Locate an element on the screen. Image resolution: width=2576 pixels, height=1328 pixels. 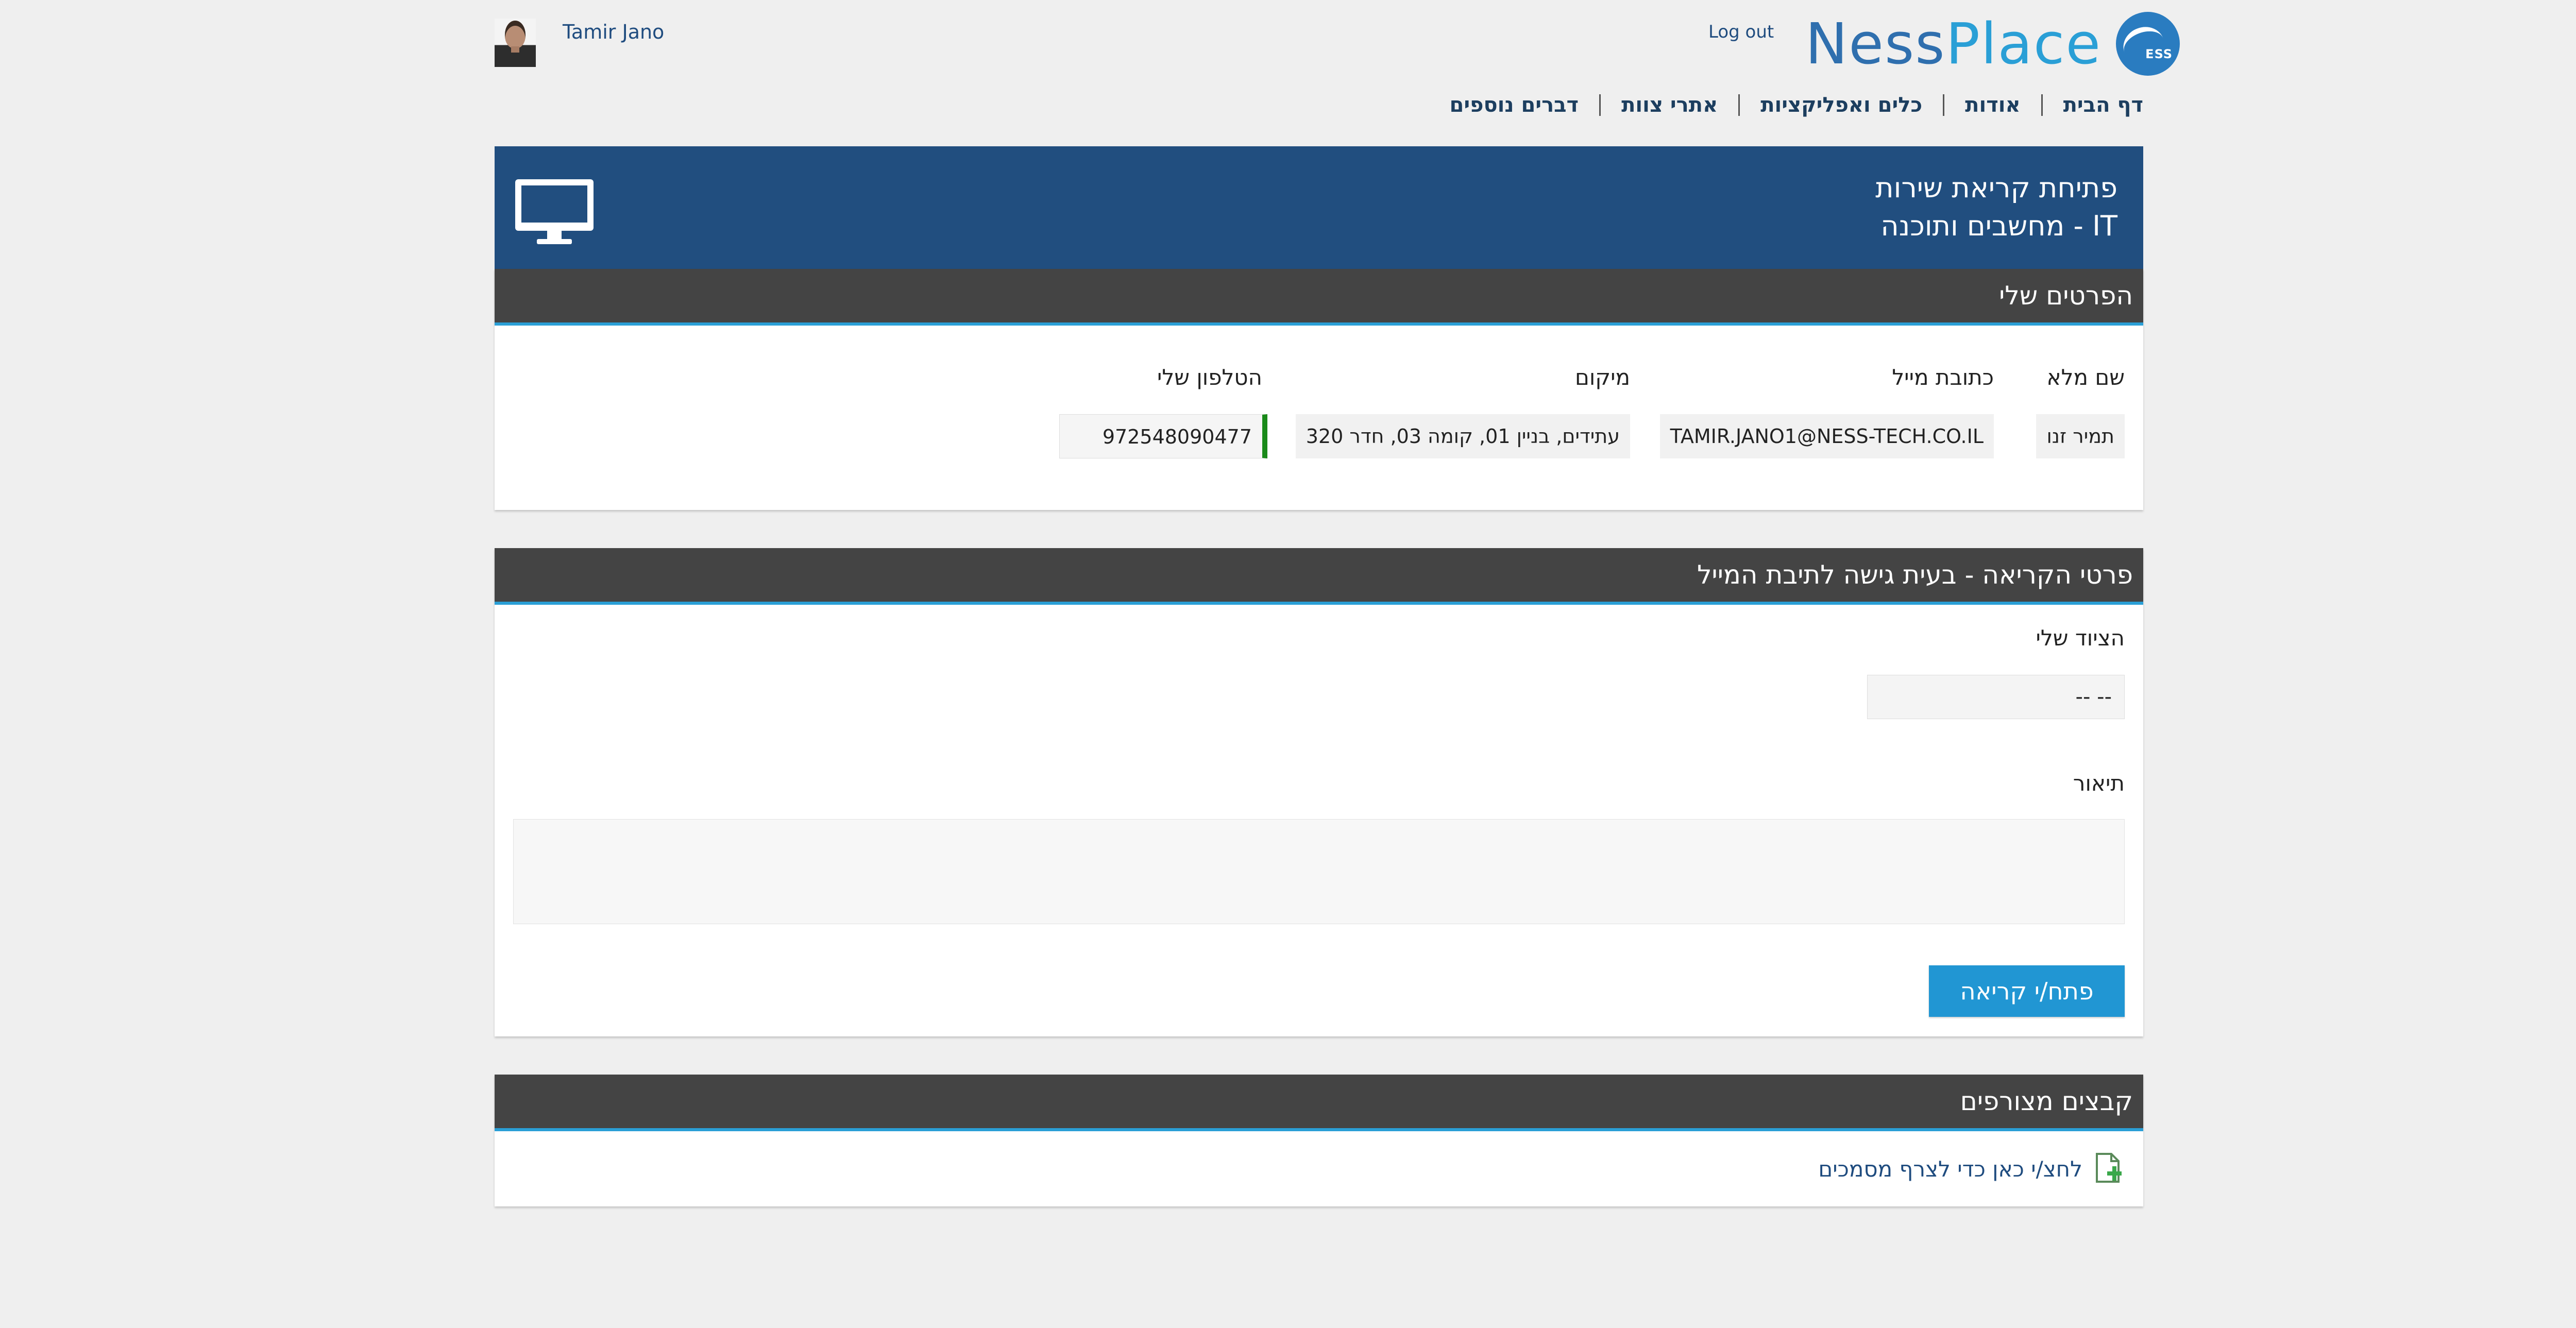
page-subtitle: IT - מחשבים ותוכנה is located at coordinates (1998, 226).